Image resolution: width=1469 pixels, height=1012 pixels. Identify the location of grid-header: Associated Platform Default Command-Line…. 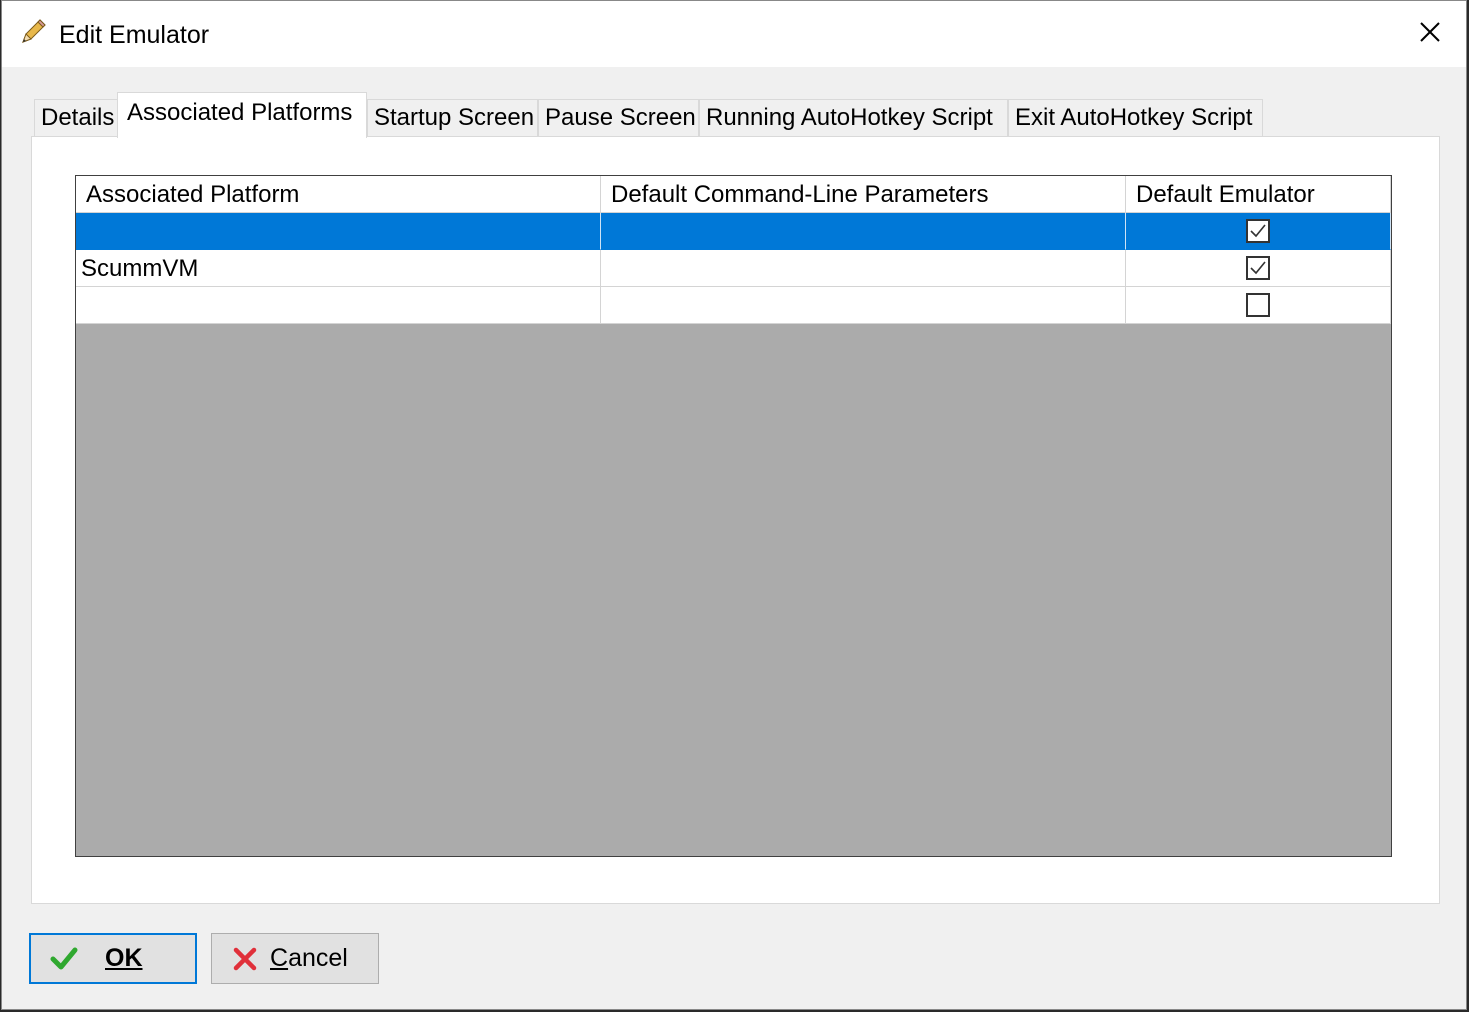
(733, 194).